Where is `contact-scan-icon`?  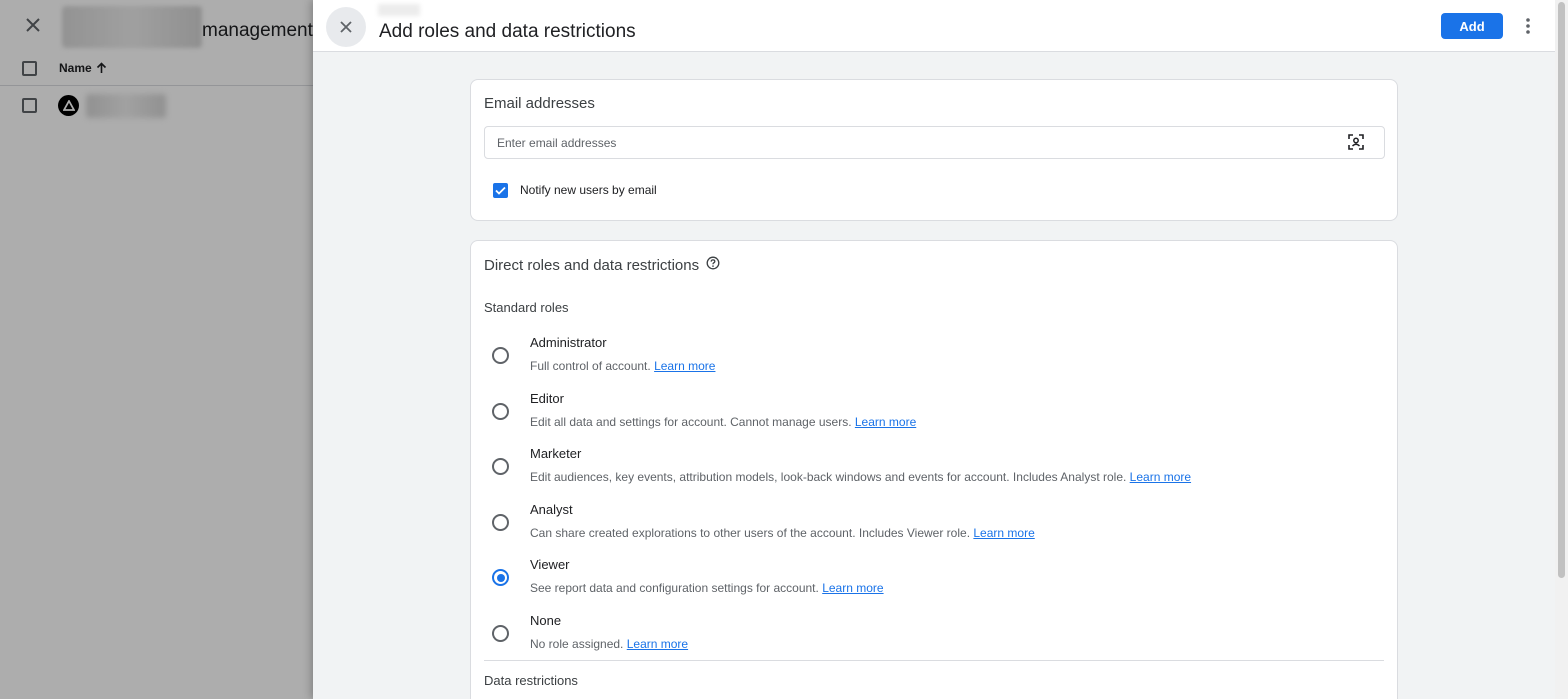
contact-scan-icon is located at coordinates (1356, 142).